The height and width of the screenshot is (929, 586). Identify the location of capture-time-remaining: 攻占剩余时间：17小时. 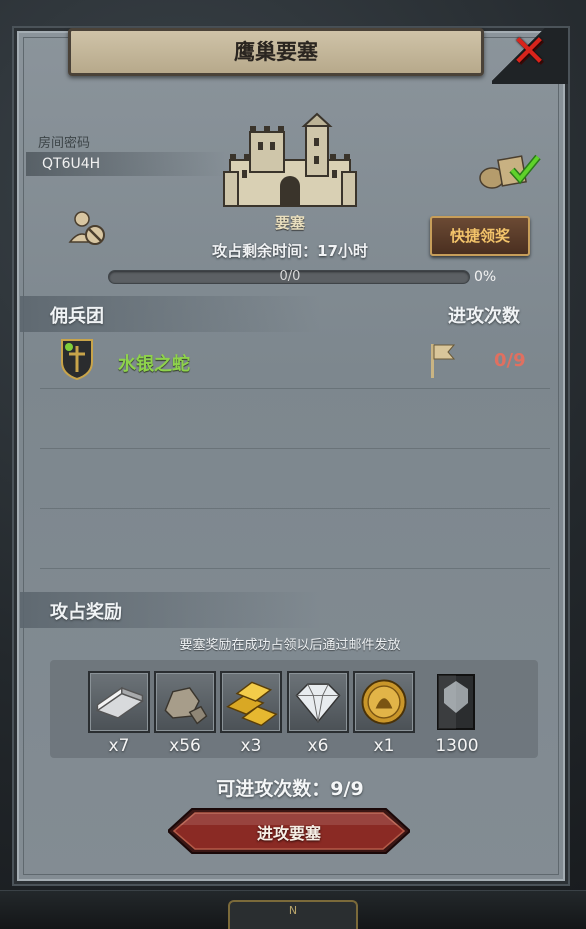
(290, 251).